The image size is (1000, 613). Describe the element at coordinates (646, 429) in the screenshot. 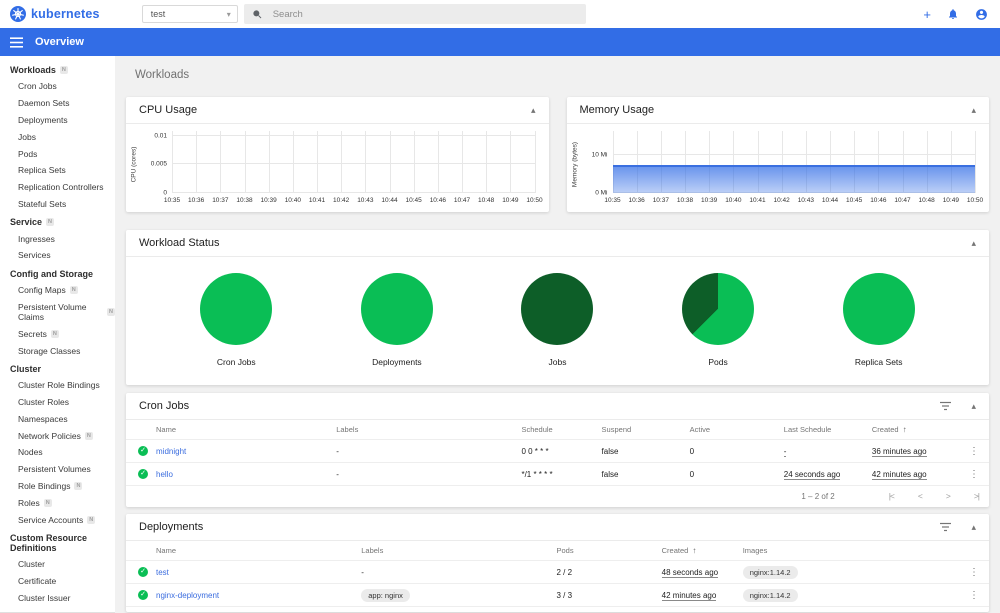

I see `column-header-suspend: Suspend` at that location.